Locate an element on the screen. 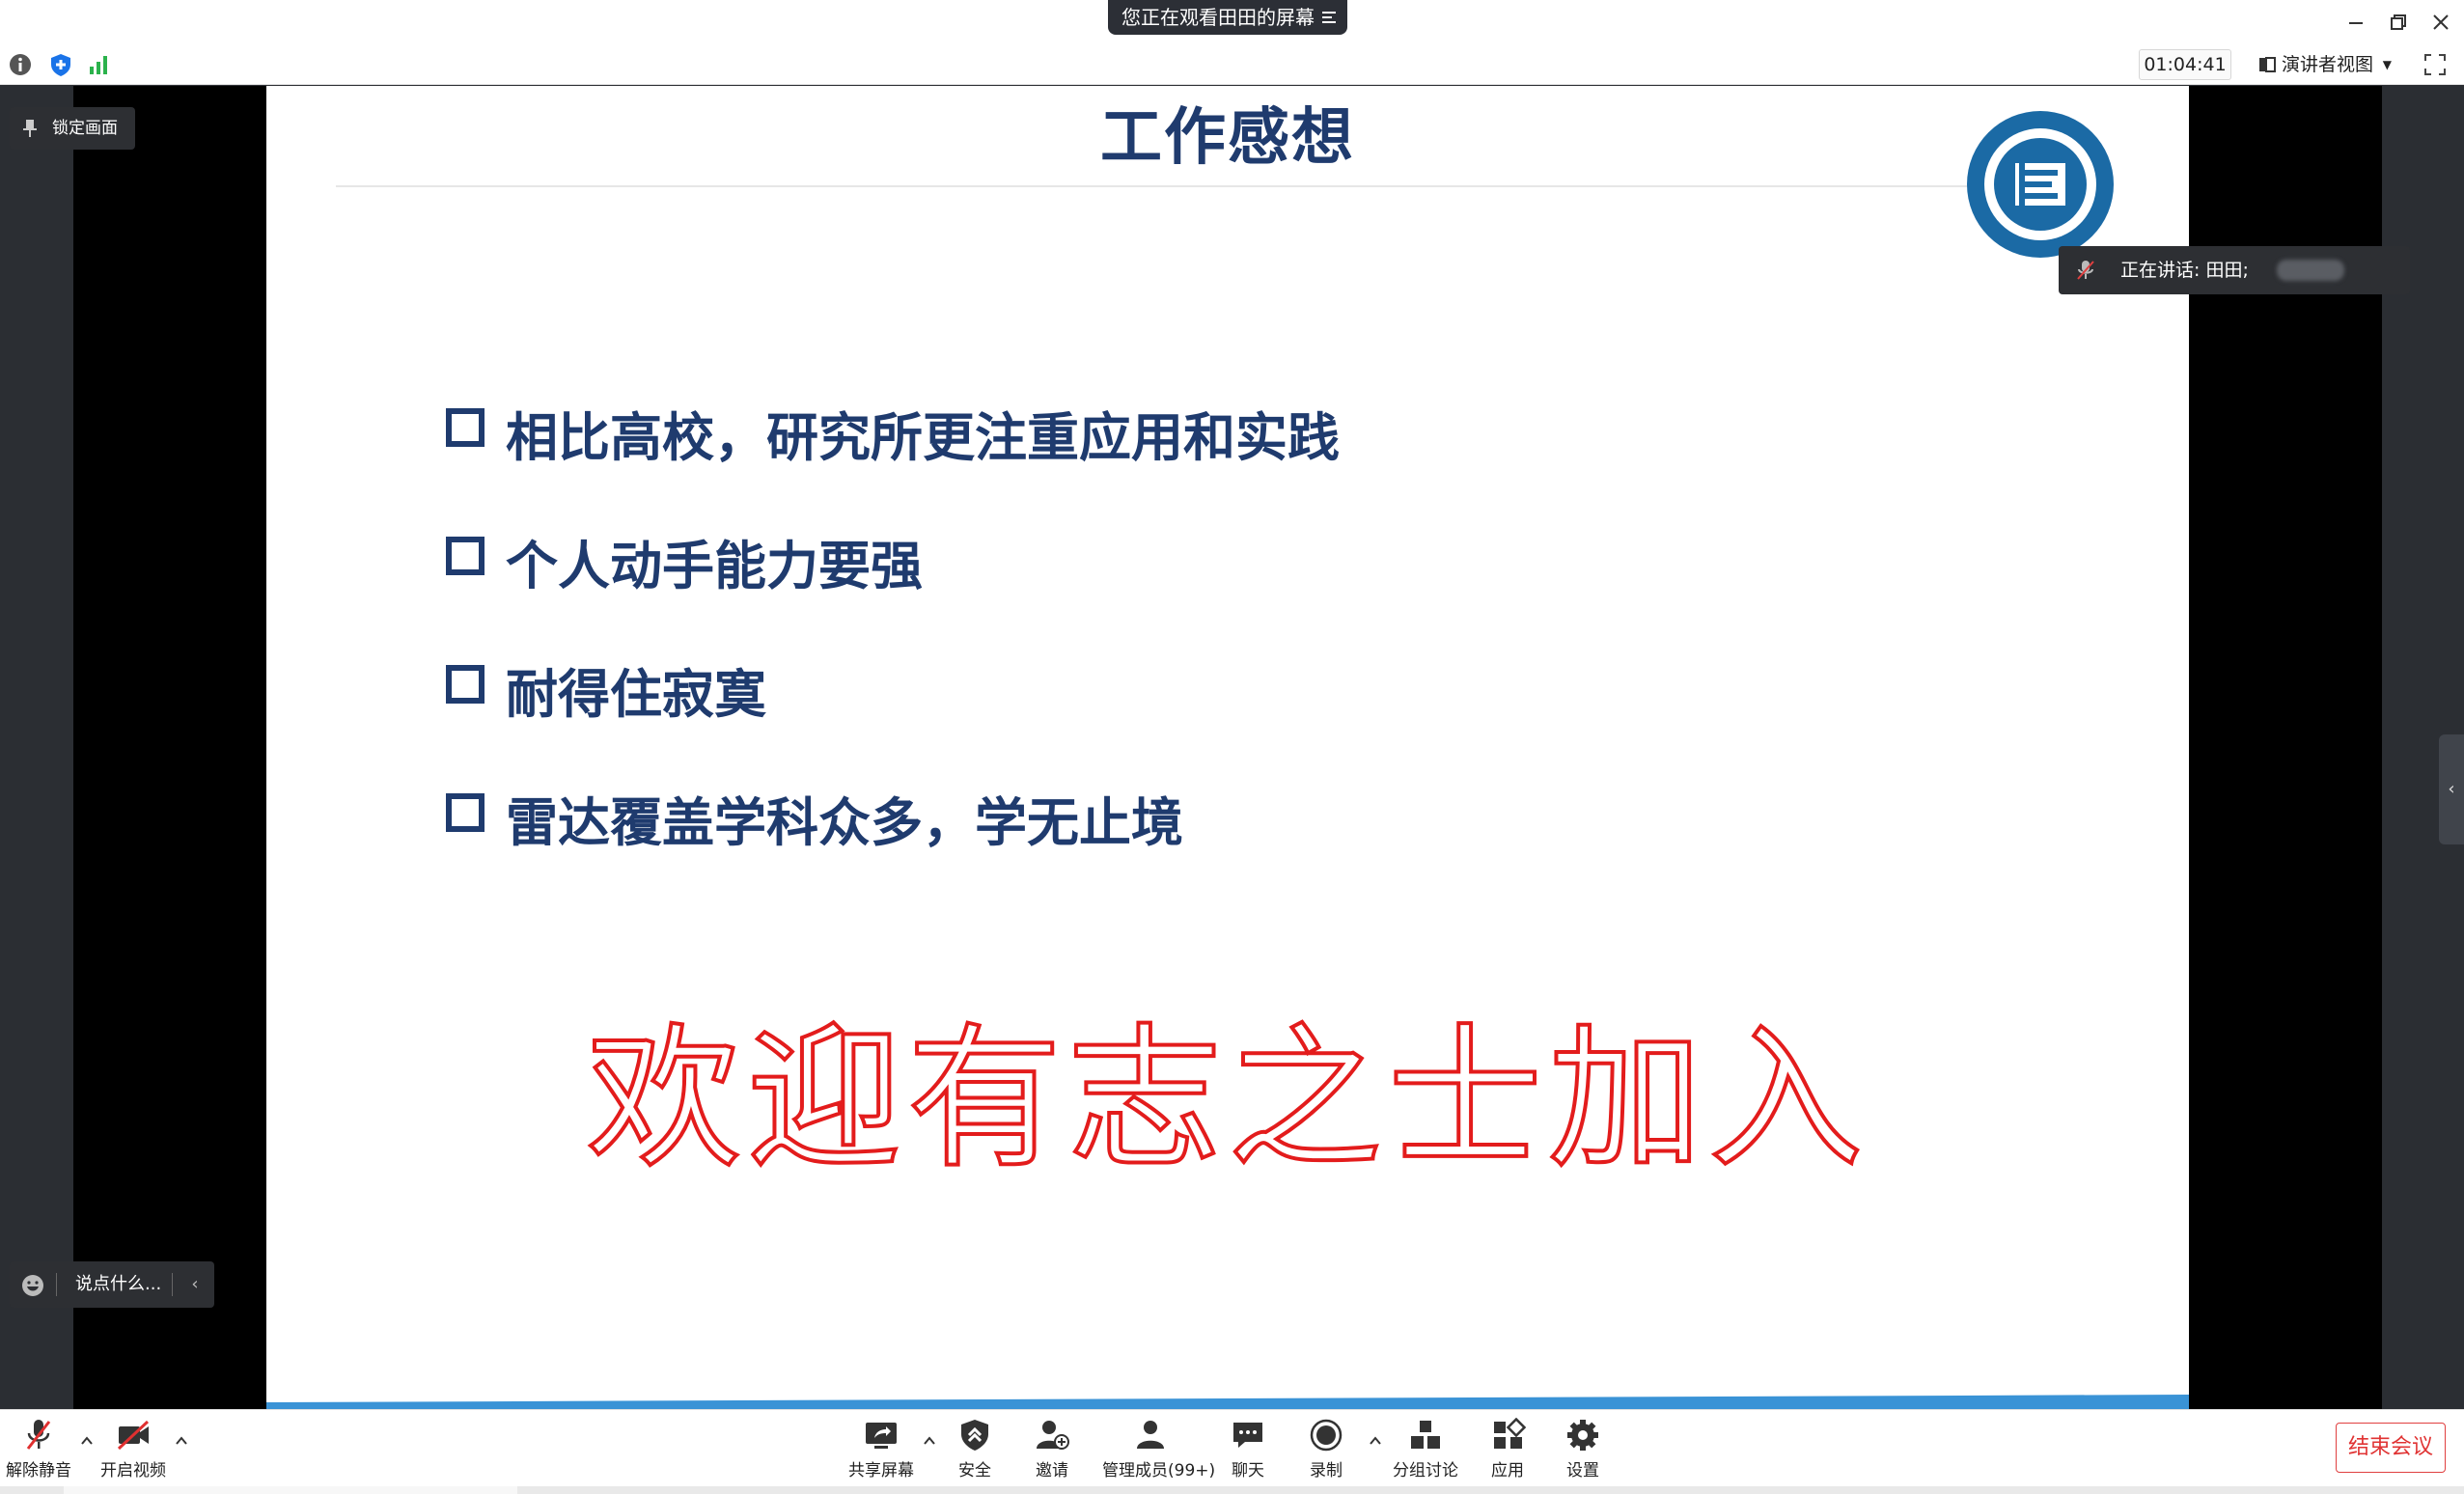 The height and width of the screenshot is (1494, 2464). slide-title: 工作感想 is located at coordinates (1227, 138).